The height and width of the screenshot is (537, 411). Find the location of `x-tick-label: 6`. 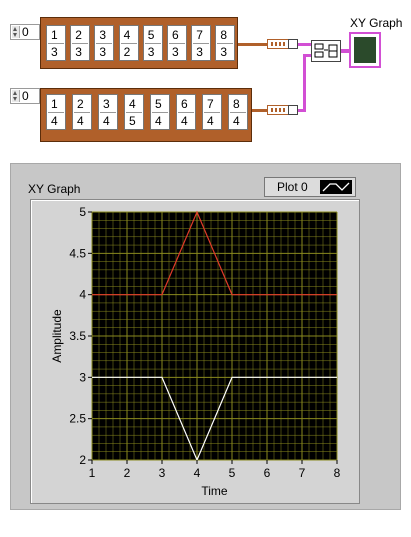

x-tick-label: 6 is located at coordinates (267, 473).